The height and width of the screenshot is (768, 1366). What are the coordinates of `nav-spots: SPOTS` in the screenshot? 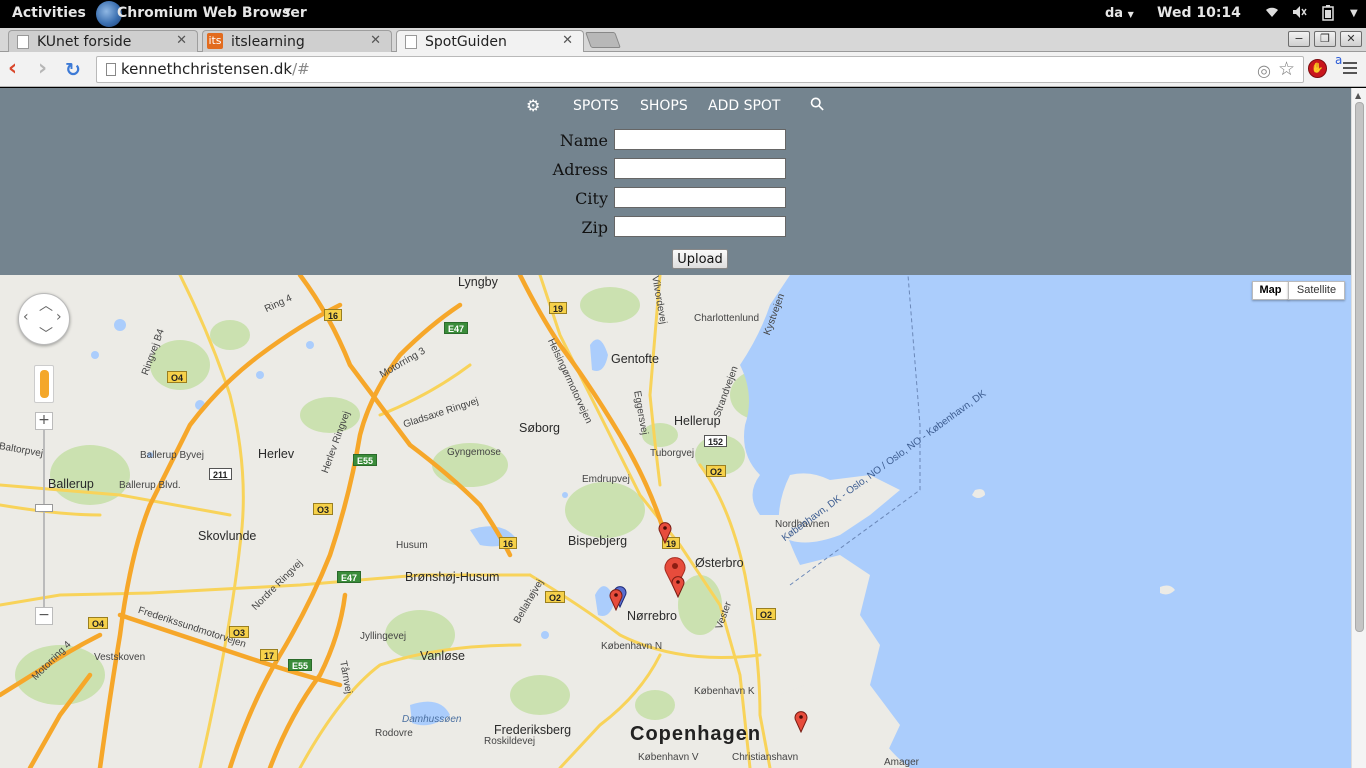 It's located at (596, 106).